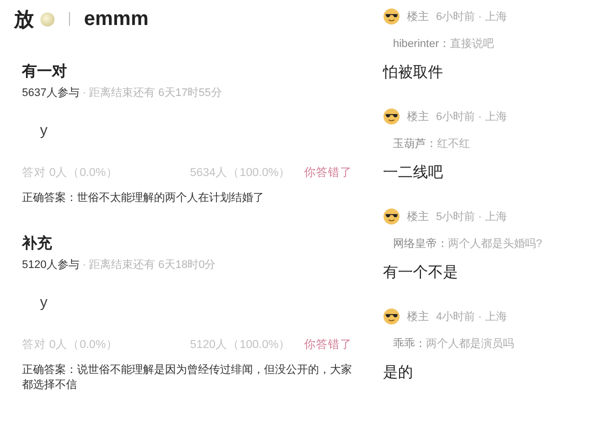 The width and height of the screenshot is (600, 441). I want to click on quoted-text: 两个人都是演员吗, so click(470, 343).